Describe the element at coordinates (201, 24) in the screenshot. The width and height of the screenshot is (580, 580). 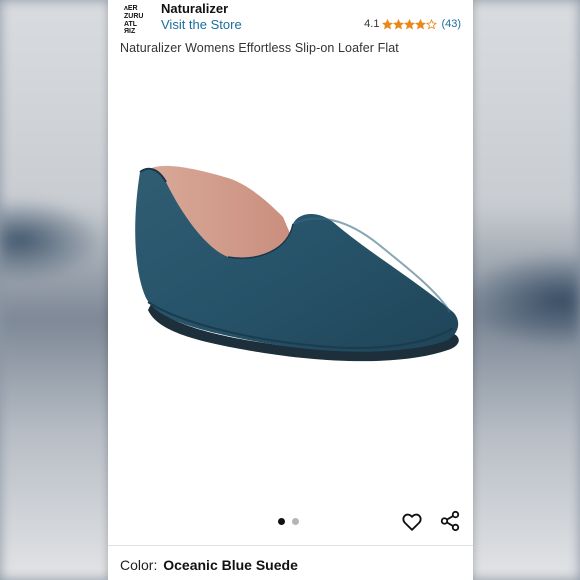
I see `visit-store-link: Visit the Store` at that location.